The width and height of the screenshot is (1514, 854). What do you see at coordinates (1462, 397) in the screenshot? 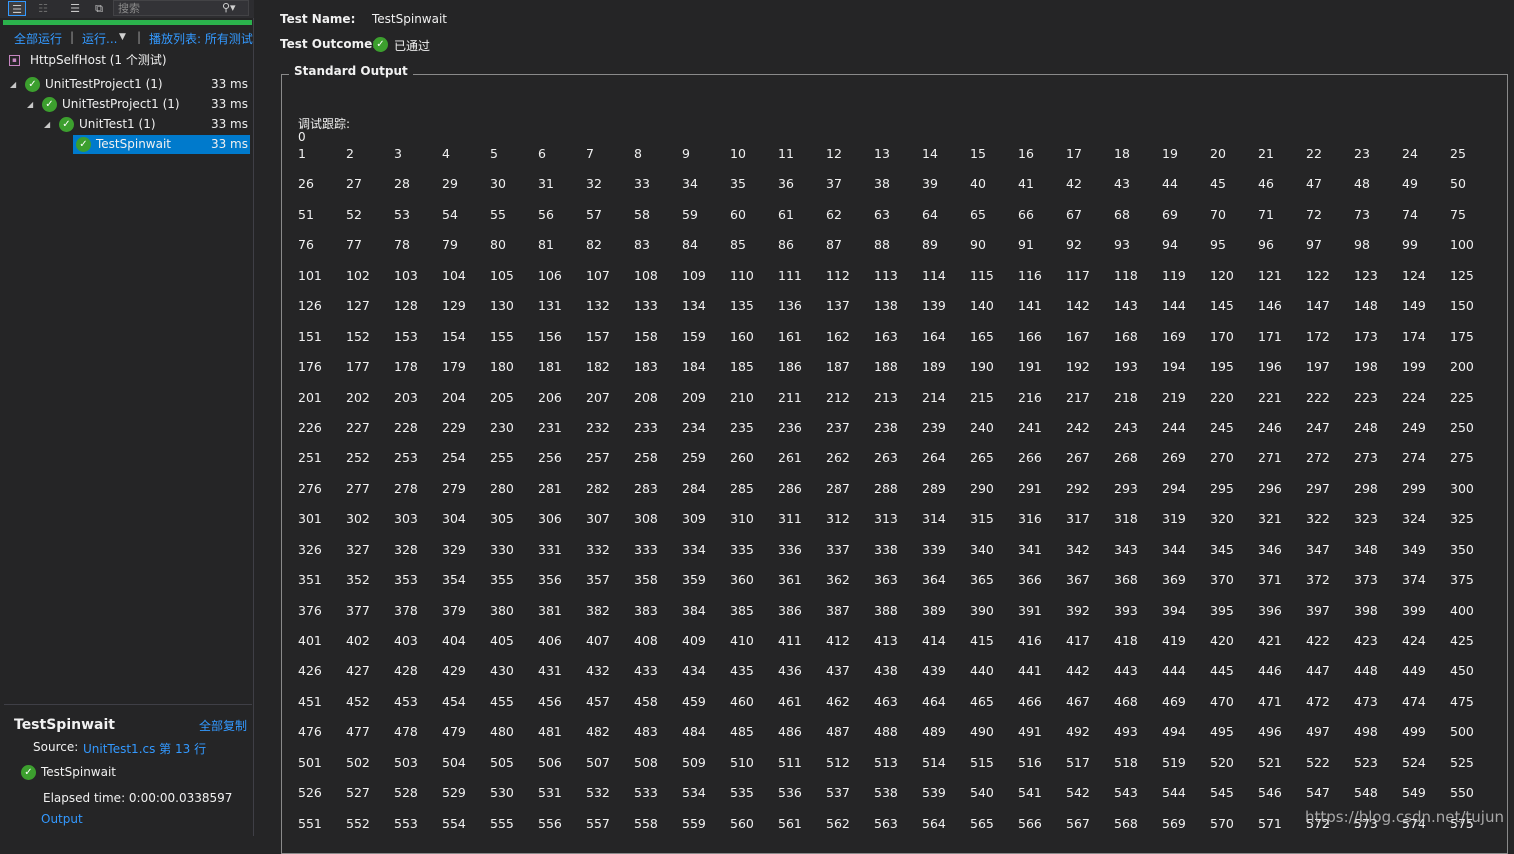
I see `output-number: 225` at bounding box center [1462, 397].